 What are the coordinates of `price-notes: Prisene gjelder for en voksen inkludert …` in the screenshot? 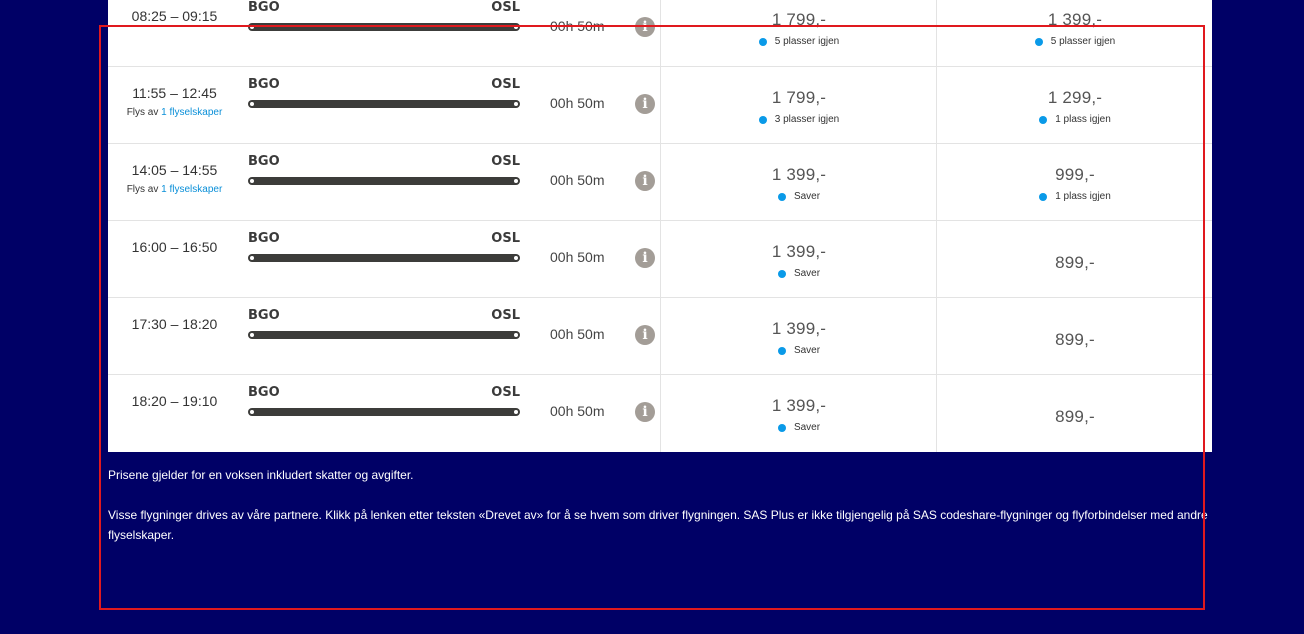 It's located at (663, 505).